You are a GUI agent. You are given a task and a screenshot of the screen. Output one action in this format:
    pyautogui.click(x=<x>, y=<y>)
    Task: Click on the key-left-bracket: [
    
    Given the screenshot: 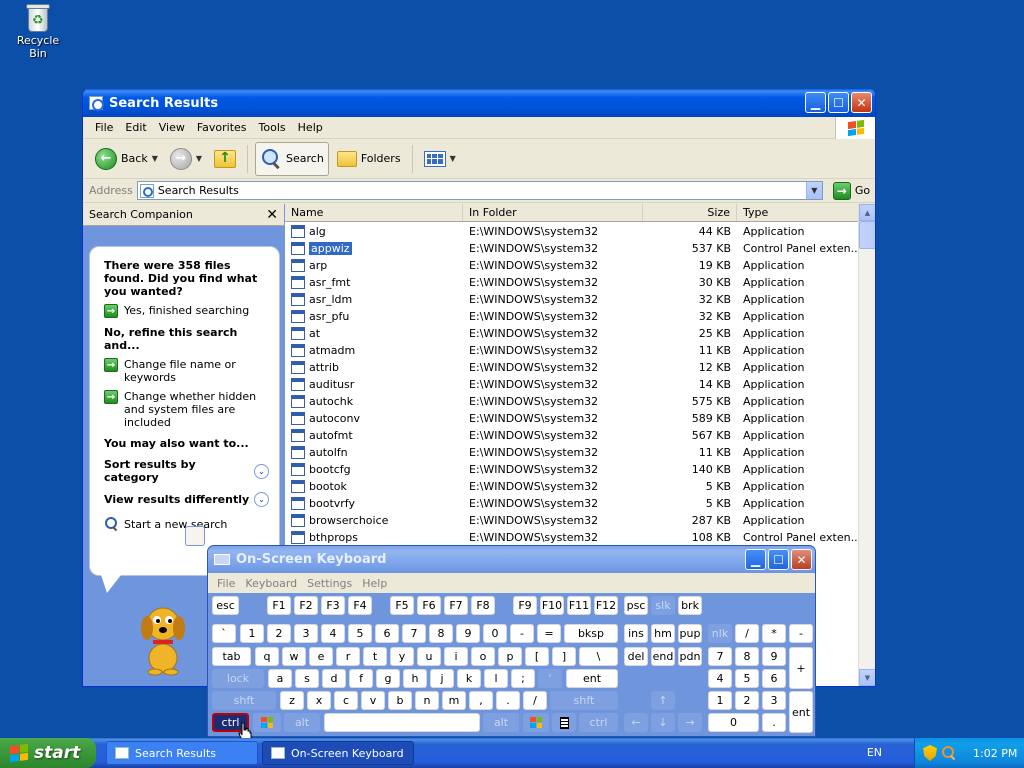 What is the action you would take?
    pyautogui.click(x=537, y=656)
    